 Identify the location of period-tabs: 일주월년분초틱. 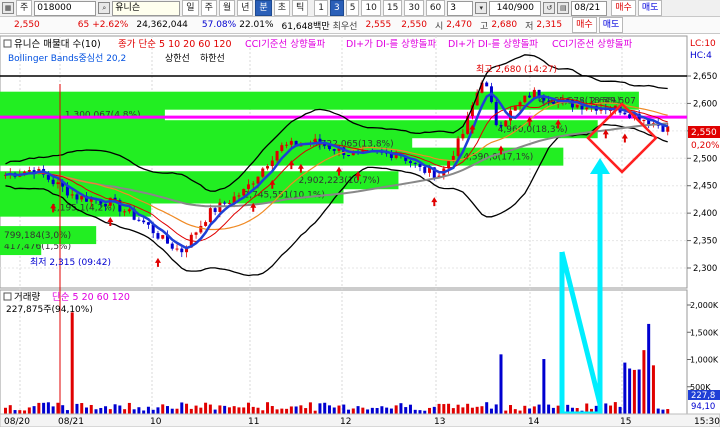
(244, 8).